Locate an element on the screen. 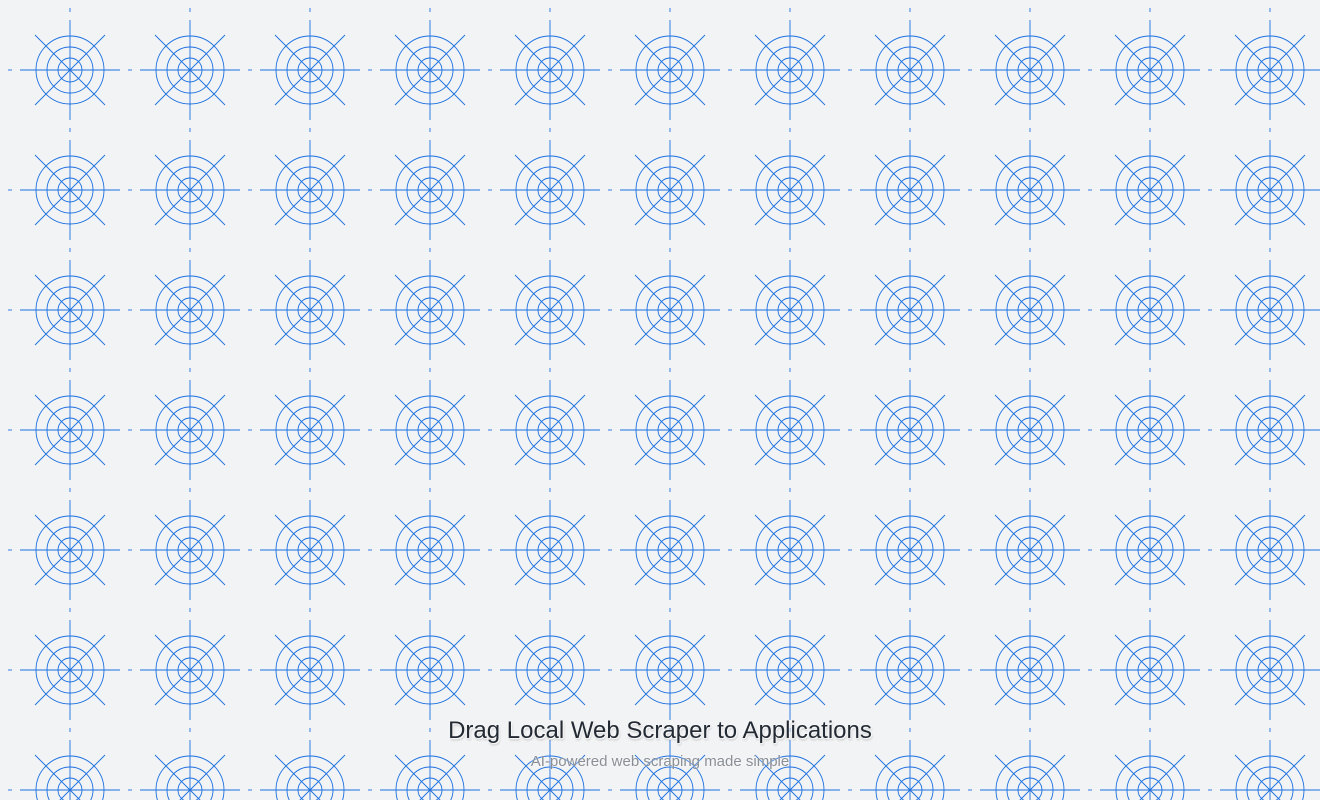 This screenshot has height=800, width=1320. page-subtitle: AI-powered web scraping made simple is located at coordinates (660, 761).